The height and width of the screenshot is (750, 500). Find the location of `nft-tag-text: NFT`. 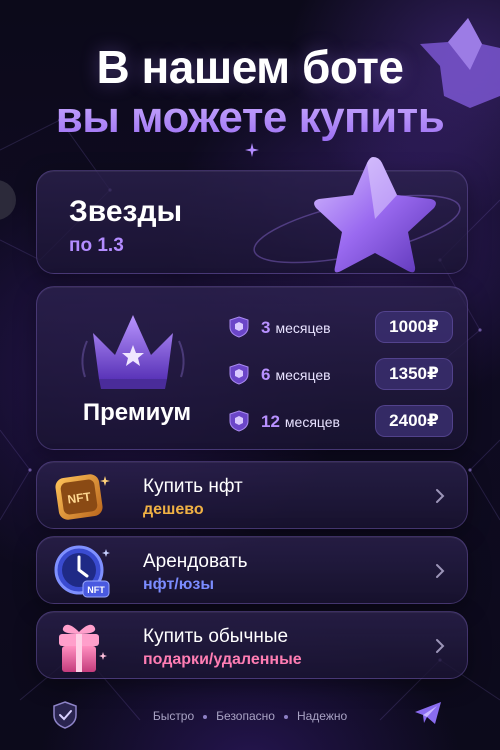

nft-tag-text: NFT is located at coordinates (96, 590).